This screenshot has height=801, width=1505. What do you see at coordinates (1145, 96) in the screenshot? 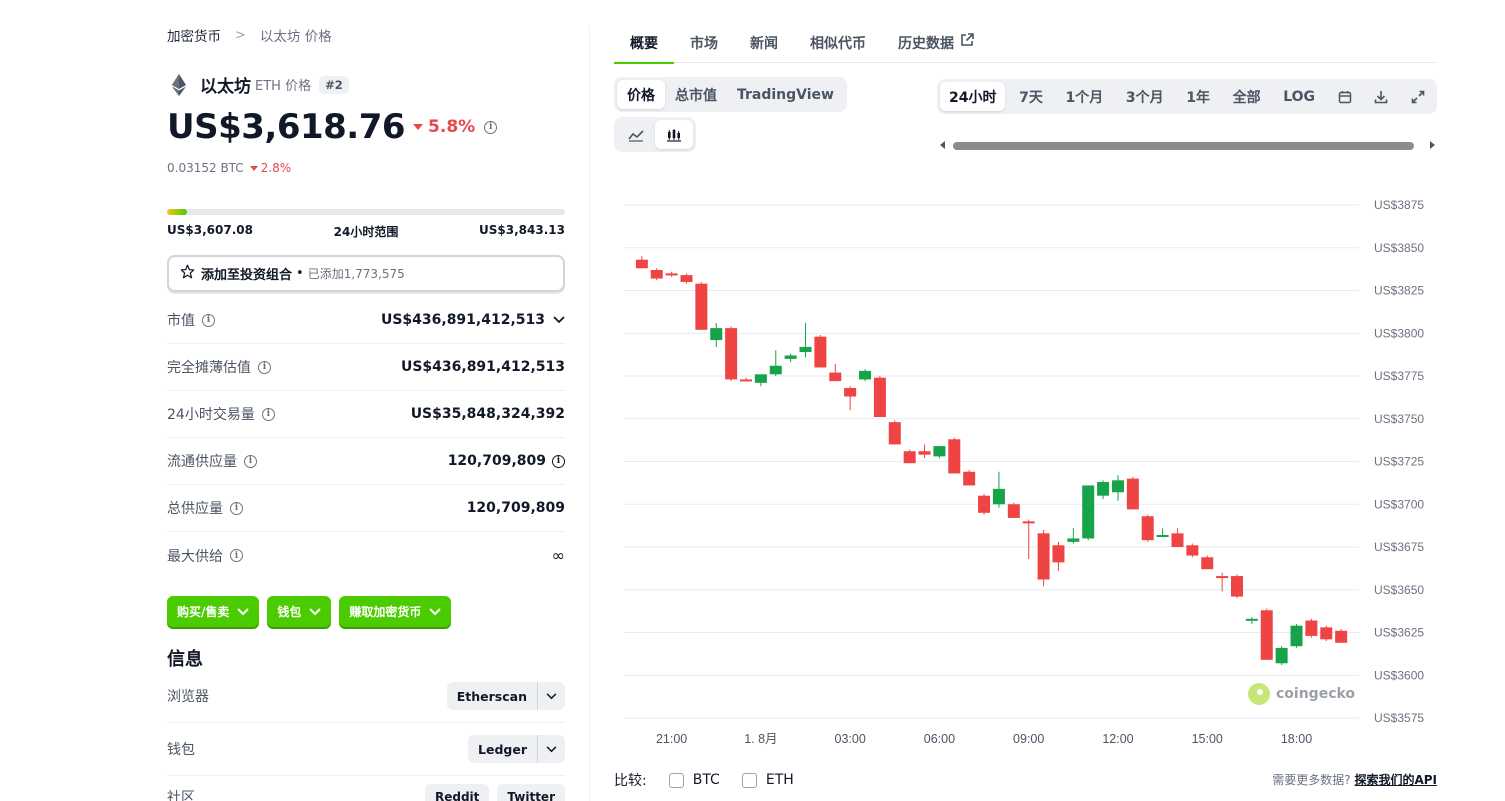
I see `range-3m: 3个月` at bounding box center [1145, 96].